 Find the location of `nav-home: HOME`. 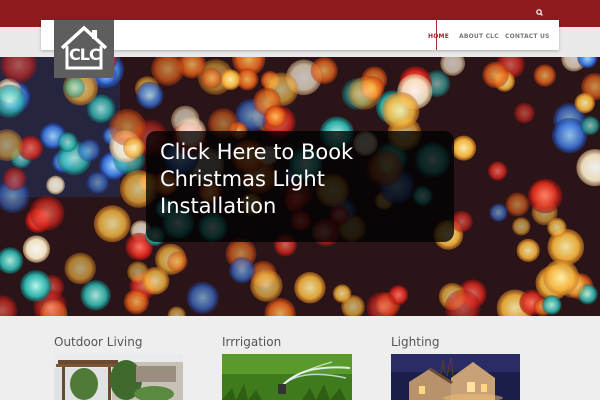

nav-home: HOME is located at coordinates (438, 36).